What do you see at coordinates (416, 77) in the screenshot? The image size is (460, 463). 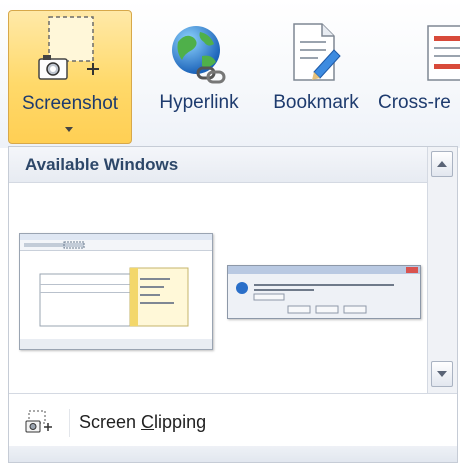 I see `cross-reference-button: Cross-re` at bounding box center [416, 77].